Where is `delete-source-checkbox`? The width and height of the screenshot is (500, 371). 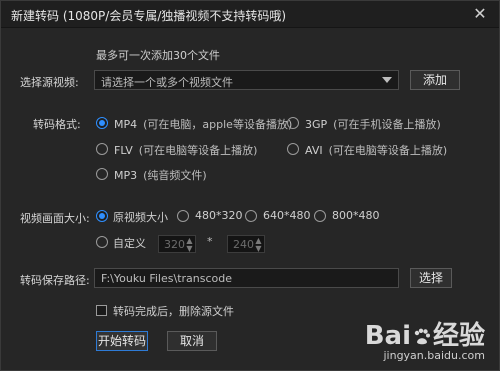
delete-source-checkbox is located at coordinates (101, 310).